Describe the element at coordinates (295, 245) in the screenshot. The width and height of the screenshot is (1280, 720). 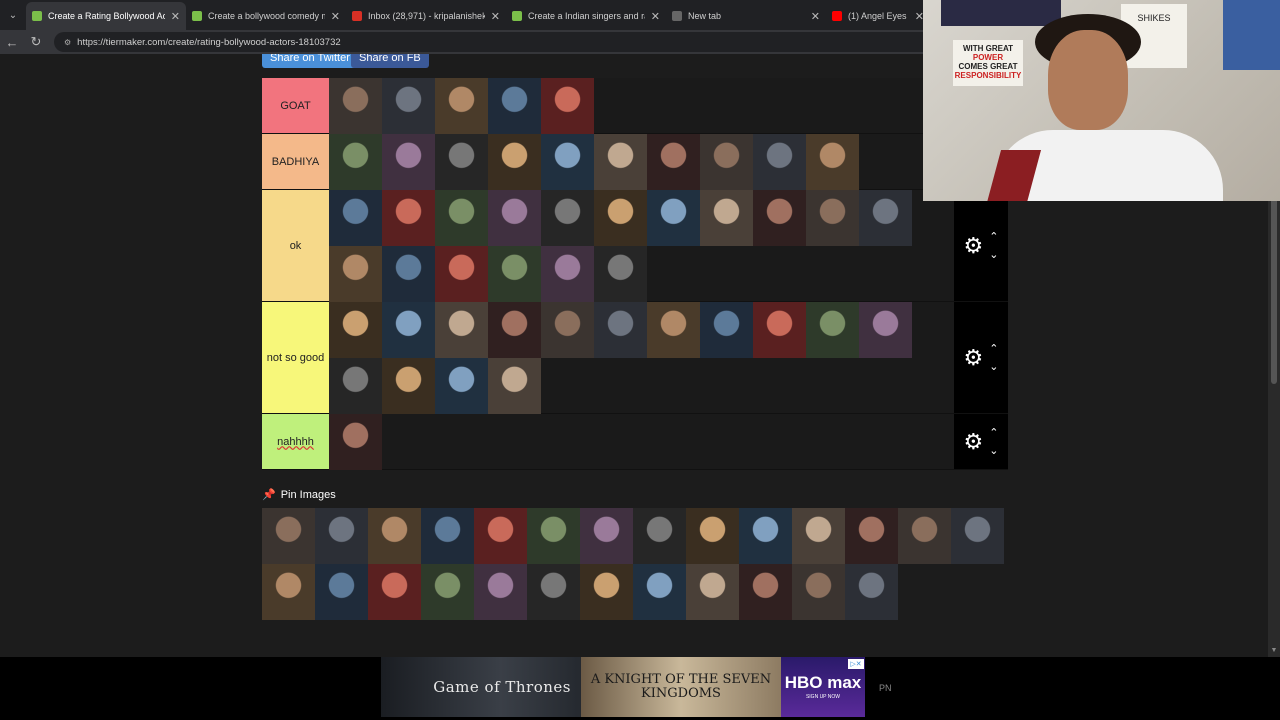
I see `tier-label: ok` at that location.